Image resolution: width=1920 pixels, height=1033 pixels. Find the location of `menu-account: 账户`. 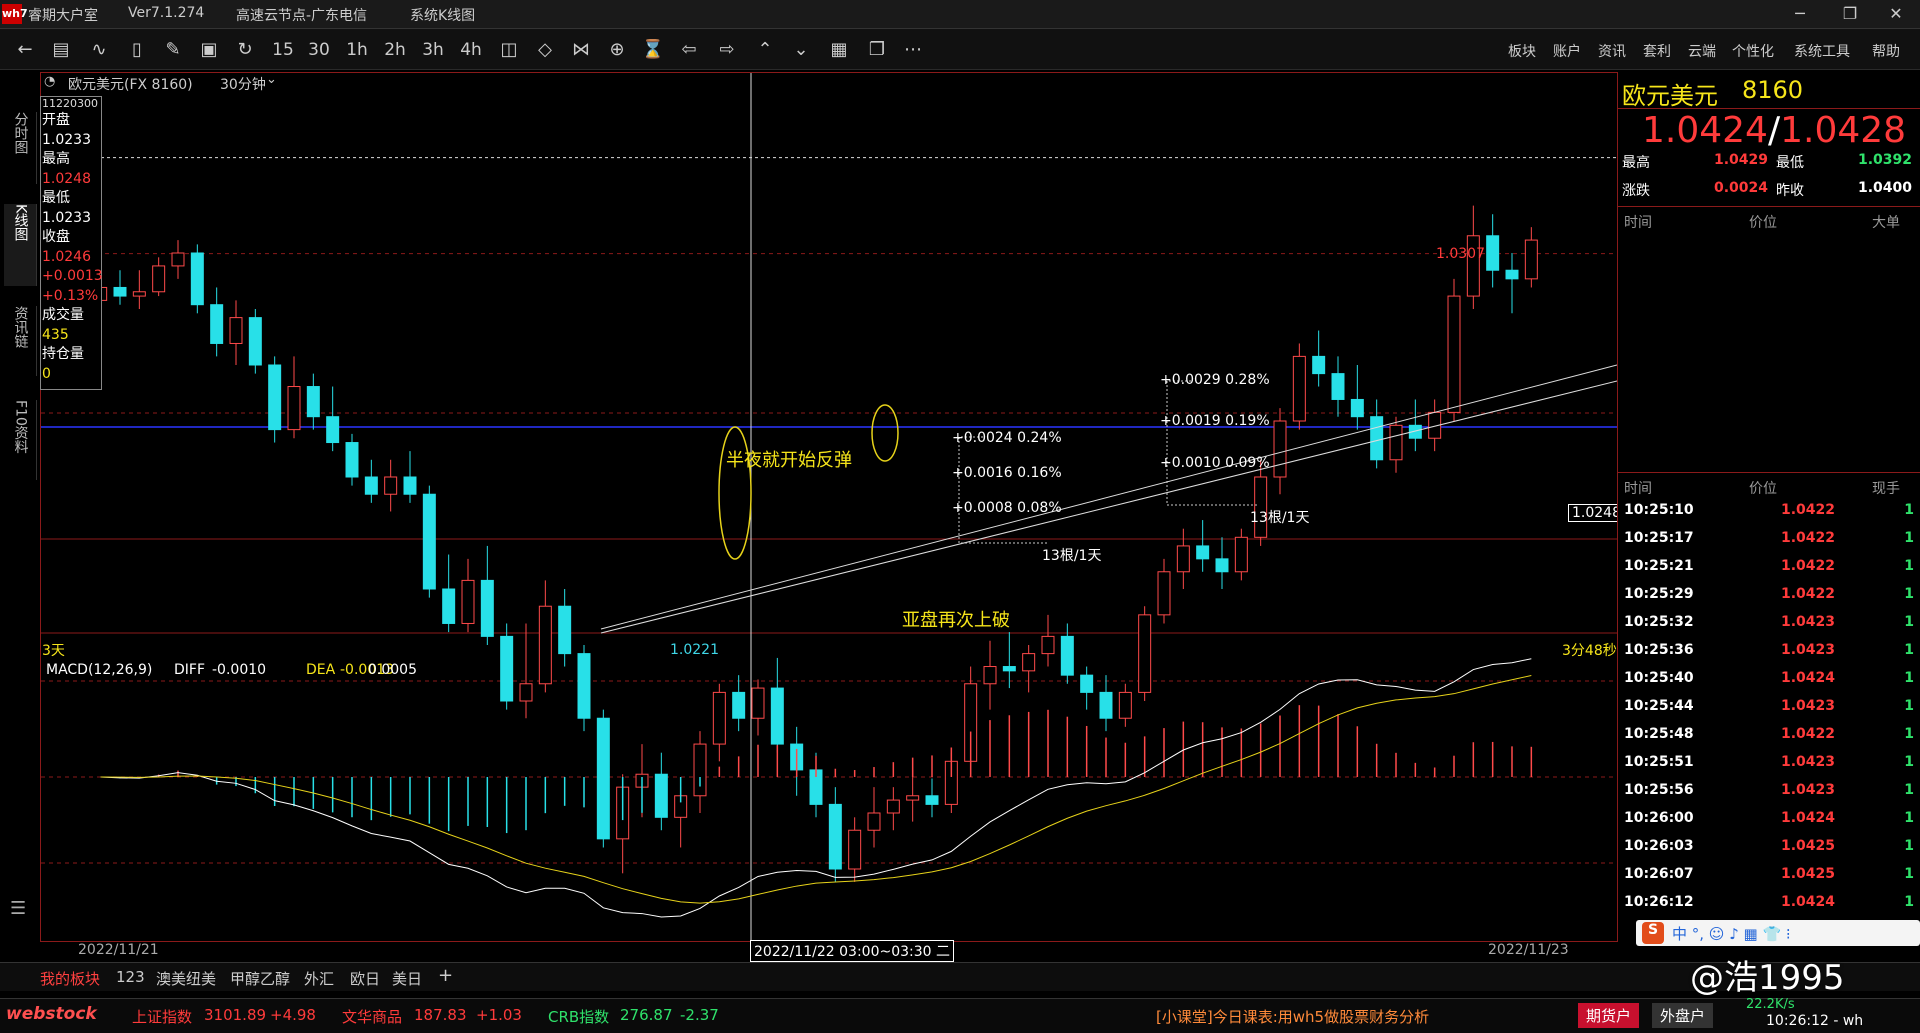

menu-account: 账户 is located at coordinates (1567, 51).